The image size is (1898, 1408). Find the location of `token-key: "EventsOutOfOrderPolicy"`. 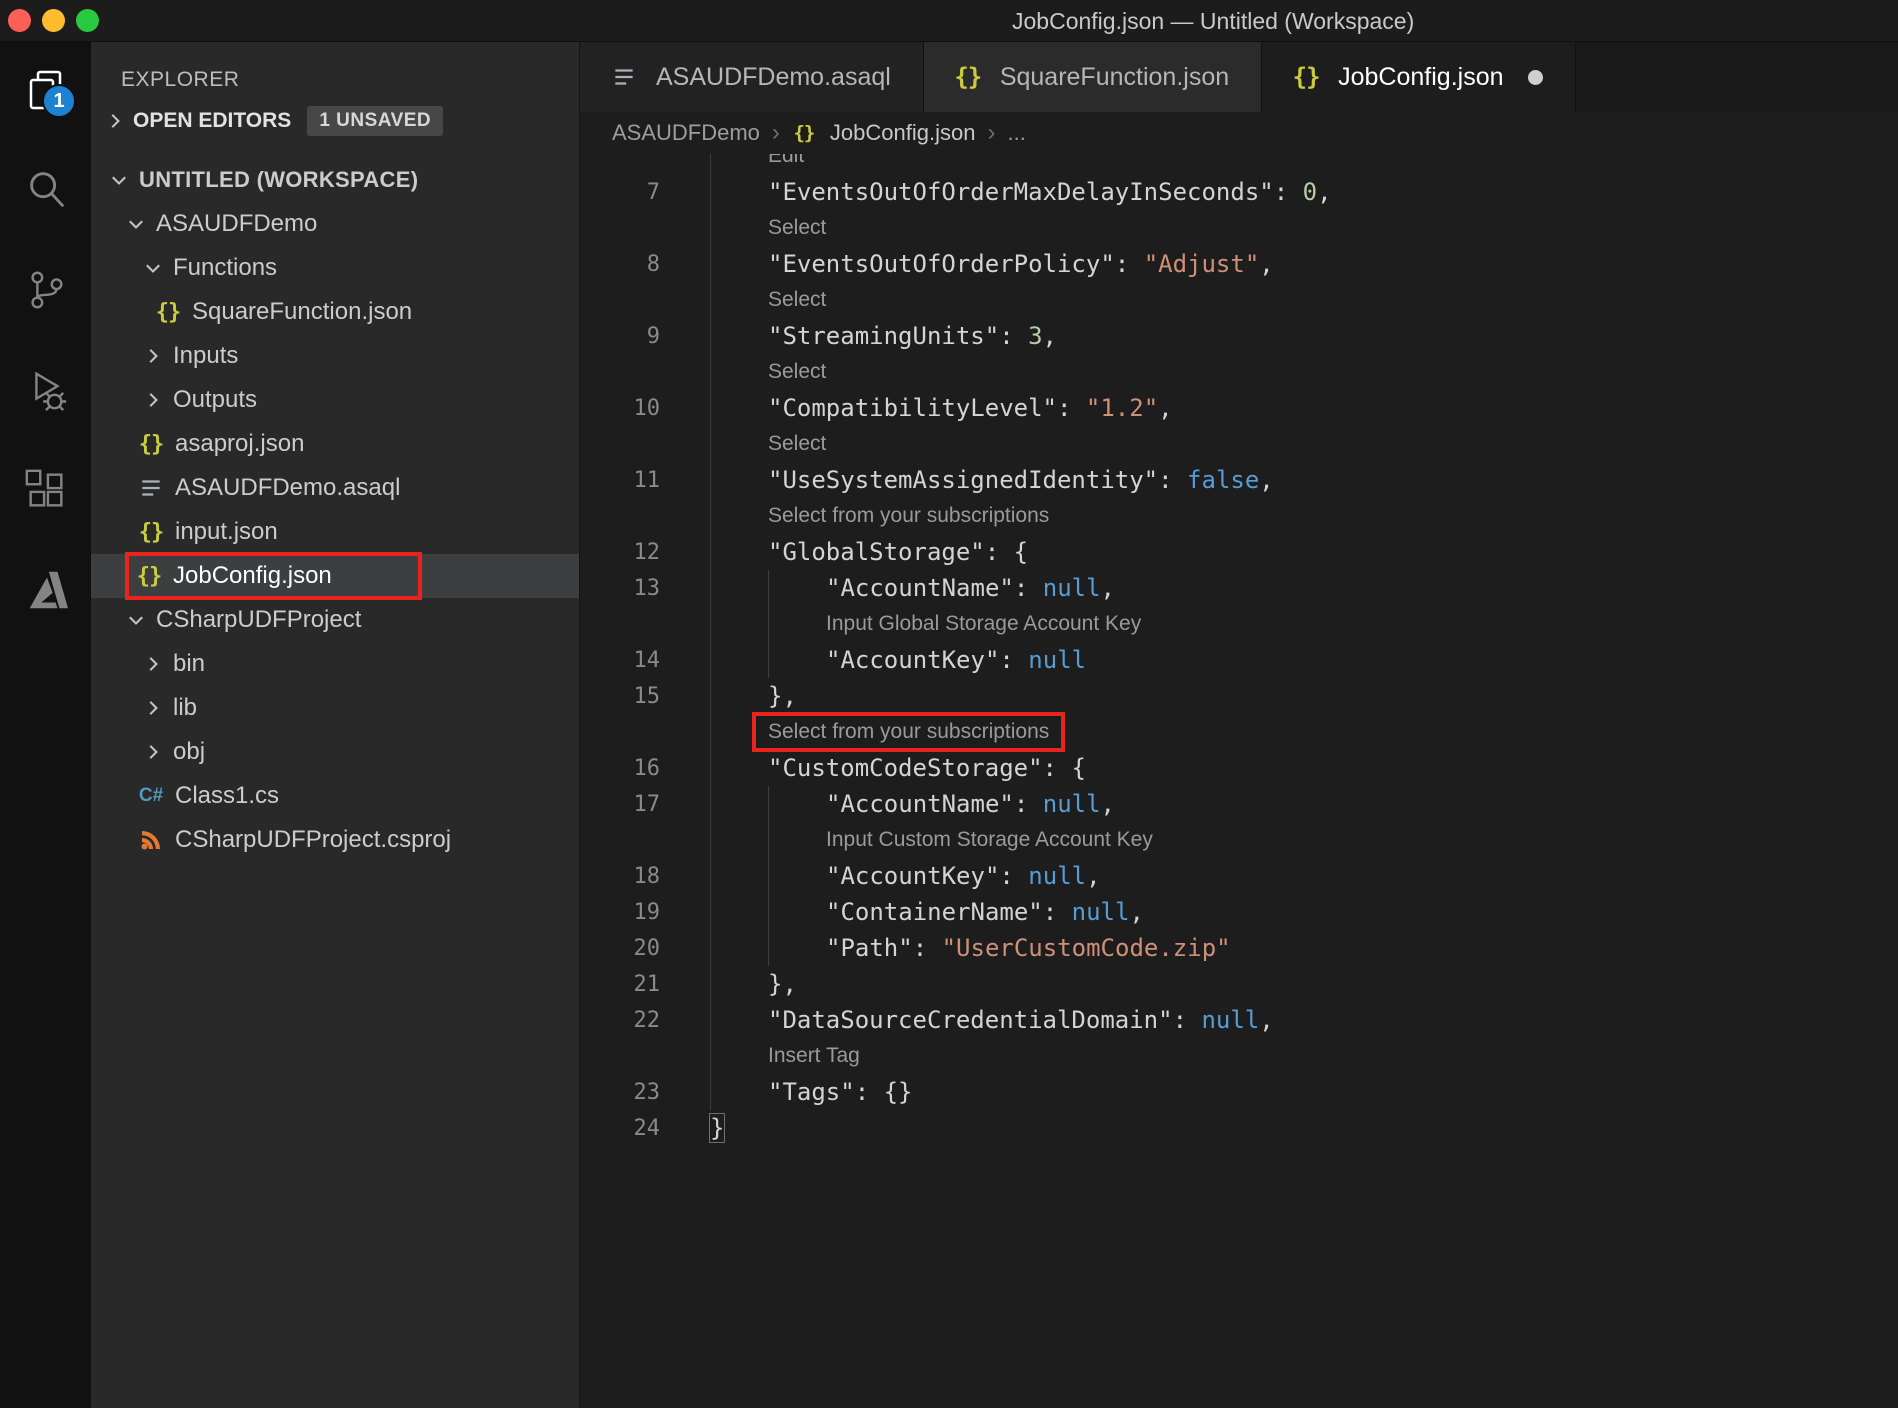

token-key: "EventsOutOfOrderPolicy" is located at coordinates (941, 264).